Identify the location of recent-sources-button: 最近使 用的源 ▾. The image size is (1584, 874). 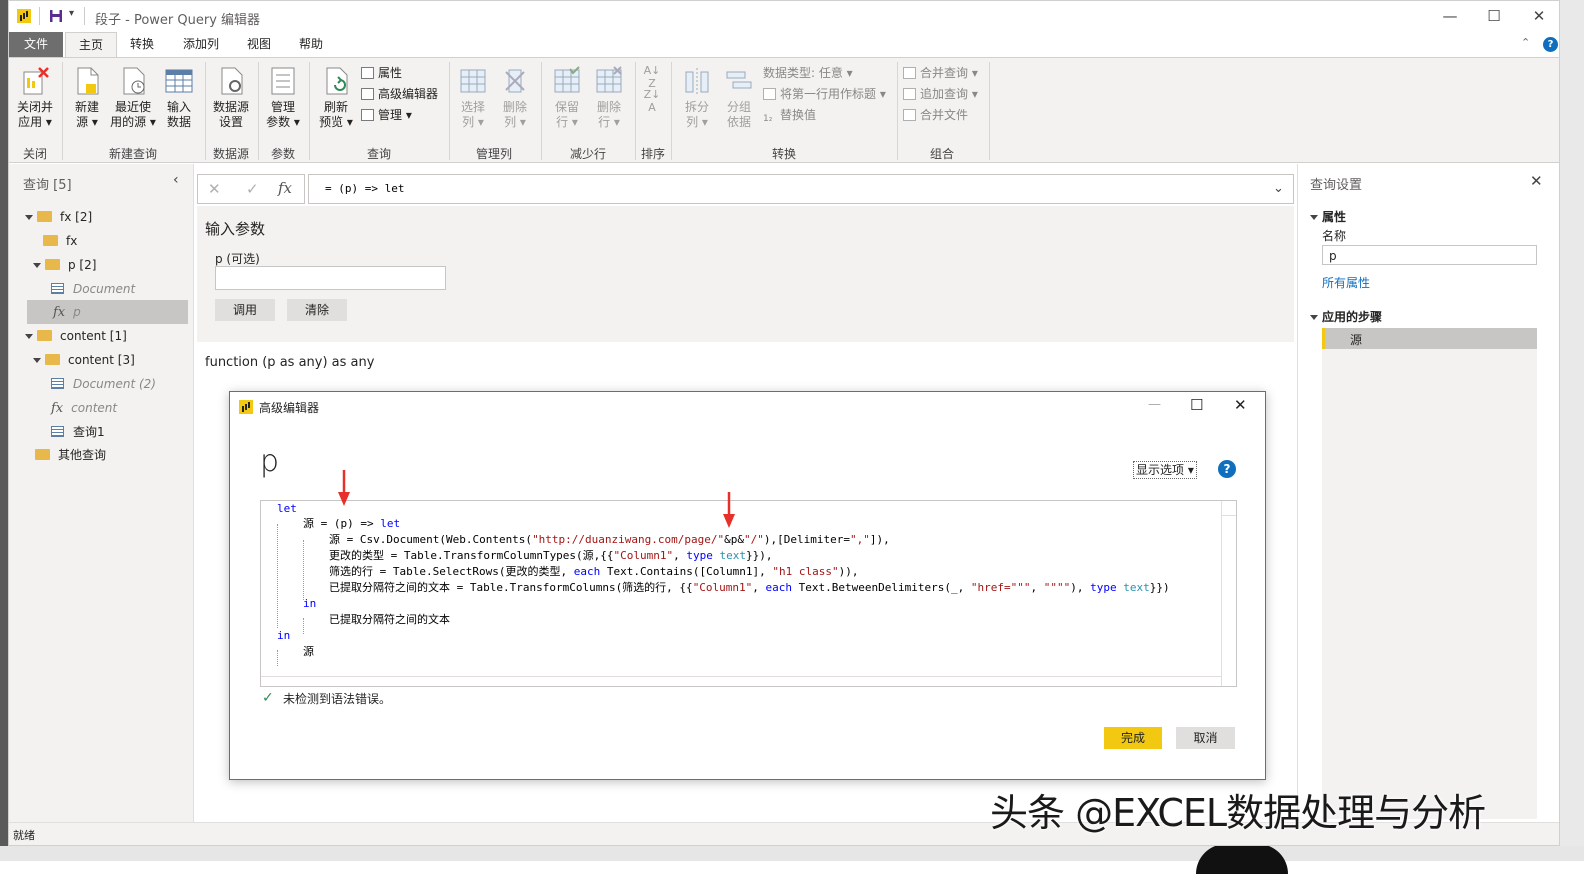
(133, 96).